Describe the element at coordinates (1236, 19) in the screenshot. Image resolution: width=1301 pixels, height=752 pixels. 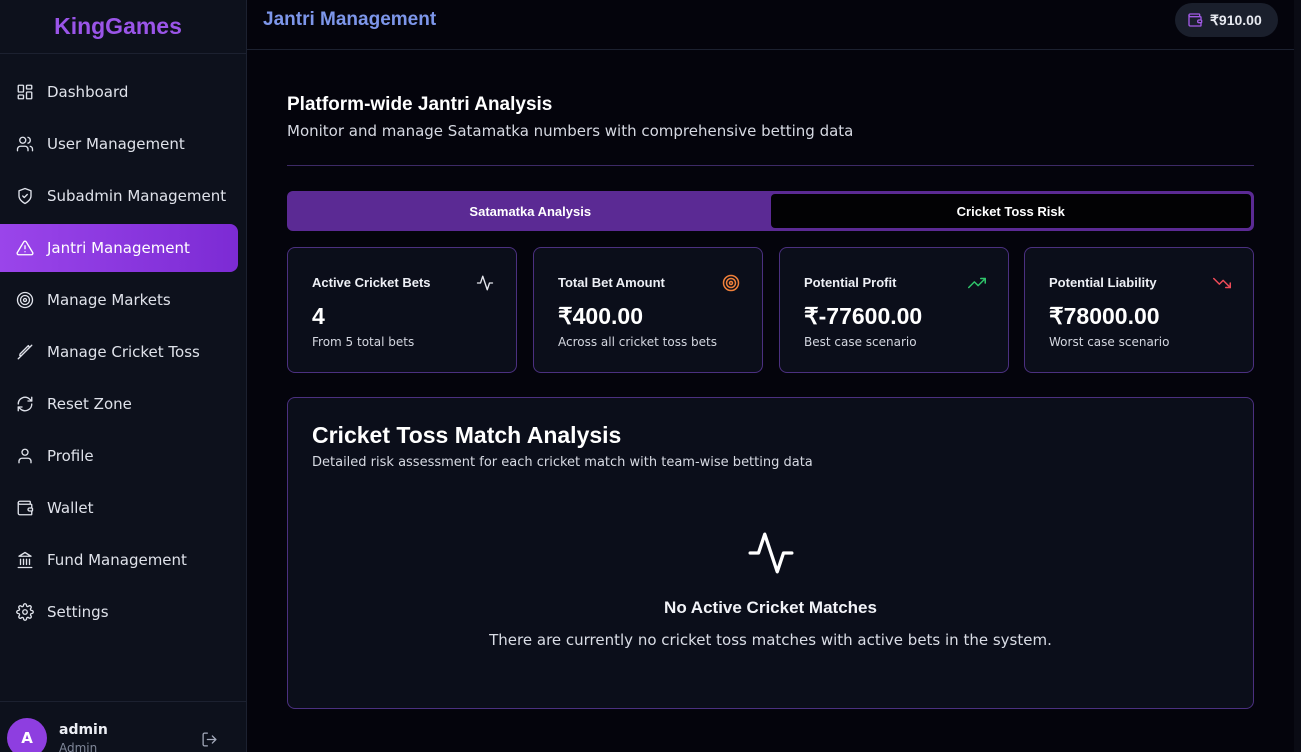
I see `wallet-balance: ₹910.00` at that location.